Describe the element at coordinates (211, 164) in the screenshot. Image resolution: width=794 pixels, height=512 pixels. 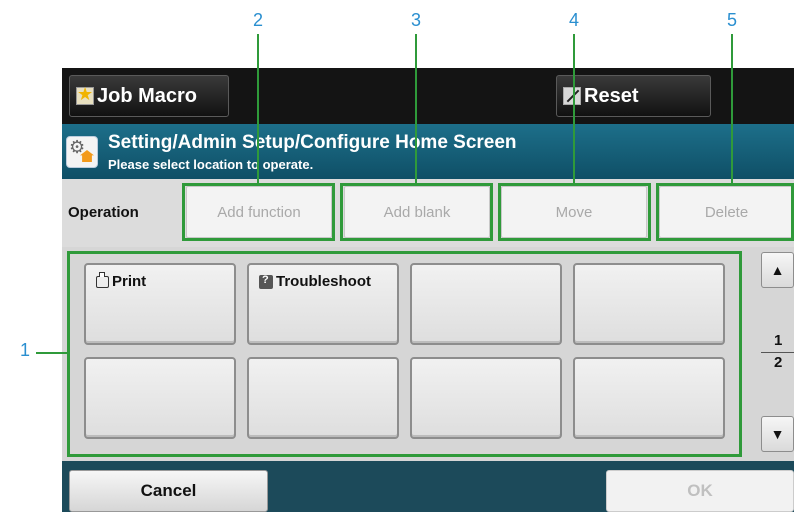
I see `page-subtitle: Please select location to operate.` at that location.